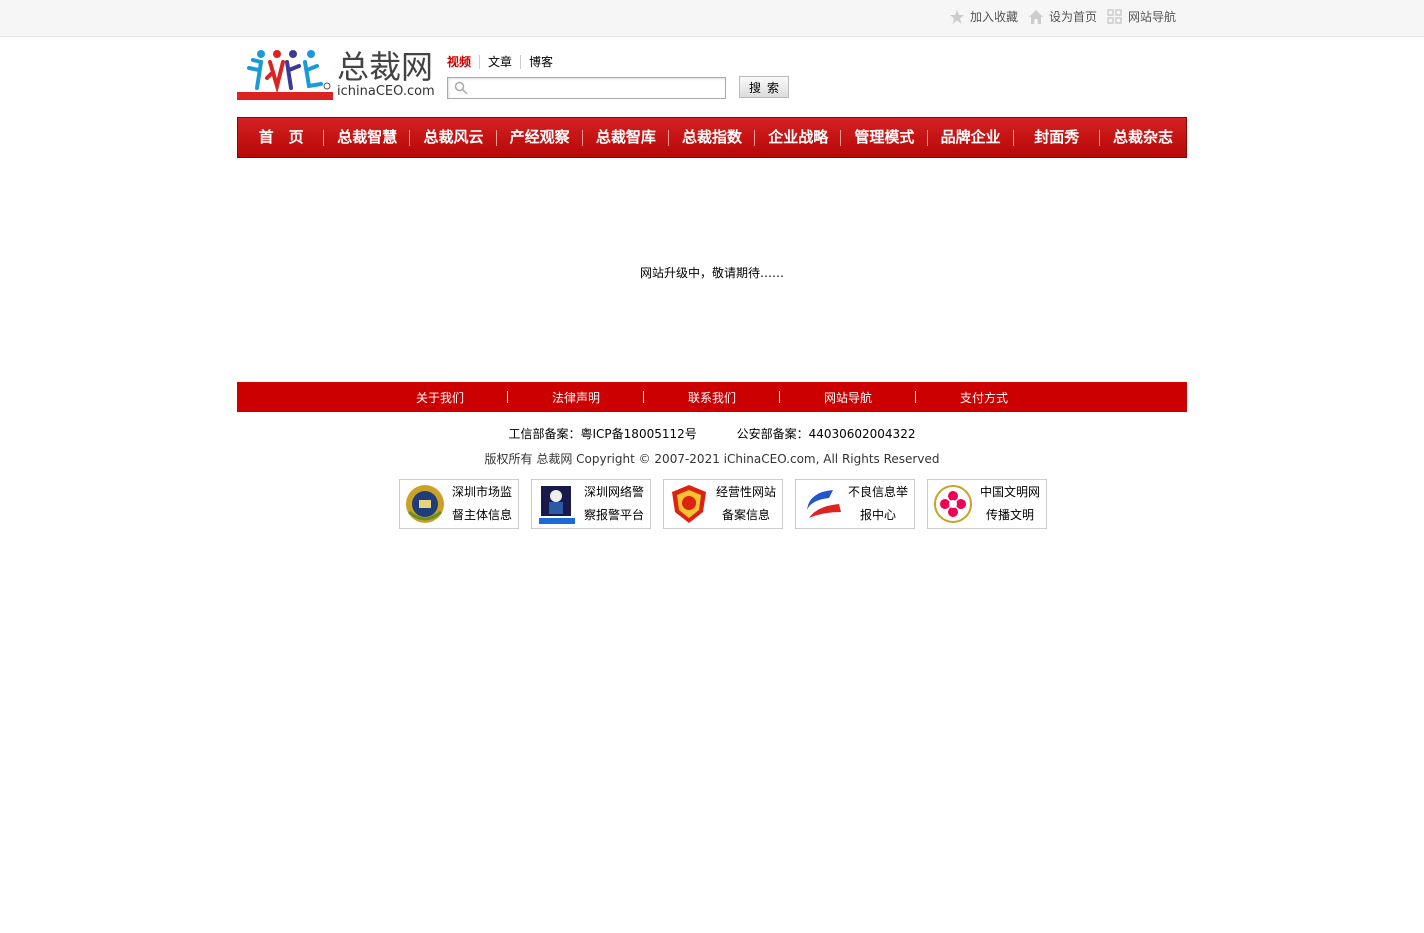  What do you see at coordinates (367, 137) in the screenshot?
I see `nav-item-ceo-wisdom: 总裁智慧` at bounding box center [367, 137].